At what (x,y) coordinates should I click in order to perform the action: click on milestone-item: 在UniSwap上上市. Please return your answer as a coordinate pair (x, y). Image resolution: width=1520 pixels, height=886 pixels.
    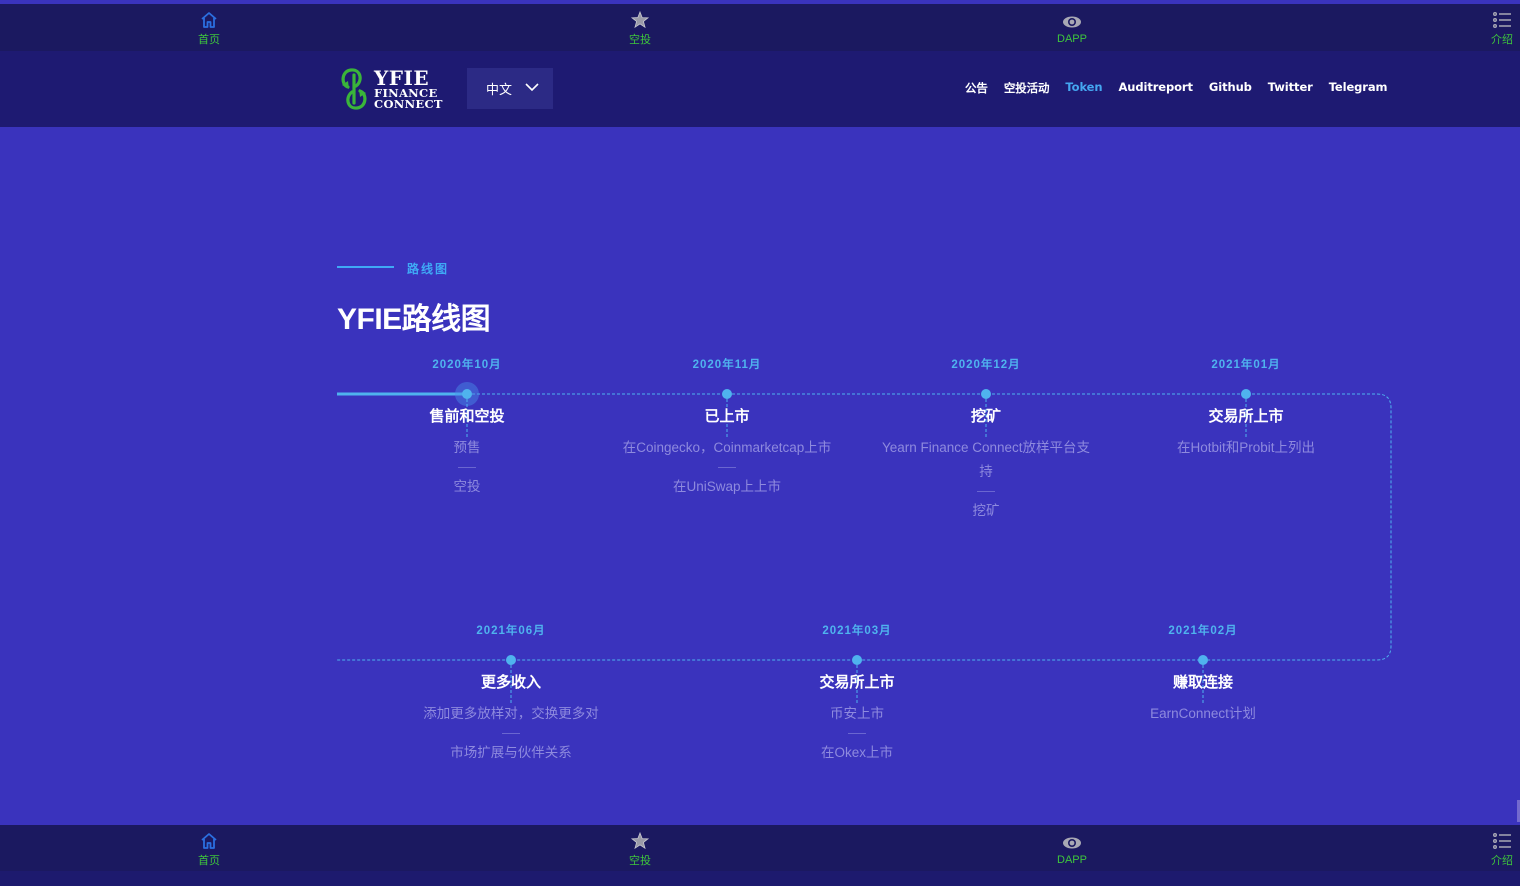
    Looking at the image, I should click on (727, 486).